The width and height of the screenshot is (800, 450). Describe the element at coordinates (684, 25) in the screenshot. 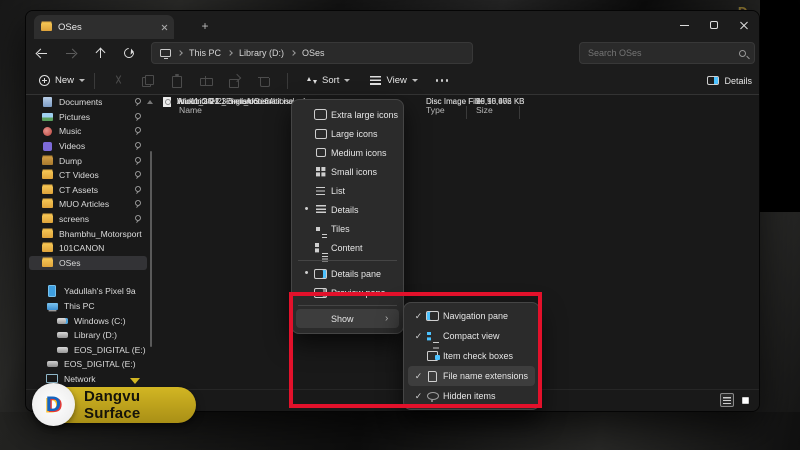

I see `minimize-button` at that location.